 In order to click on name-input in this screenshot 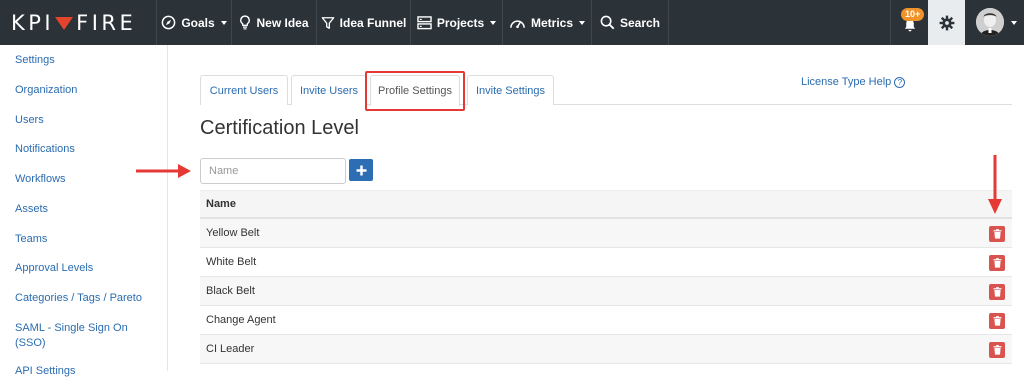, I will do `click(273, 171)`.